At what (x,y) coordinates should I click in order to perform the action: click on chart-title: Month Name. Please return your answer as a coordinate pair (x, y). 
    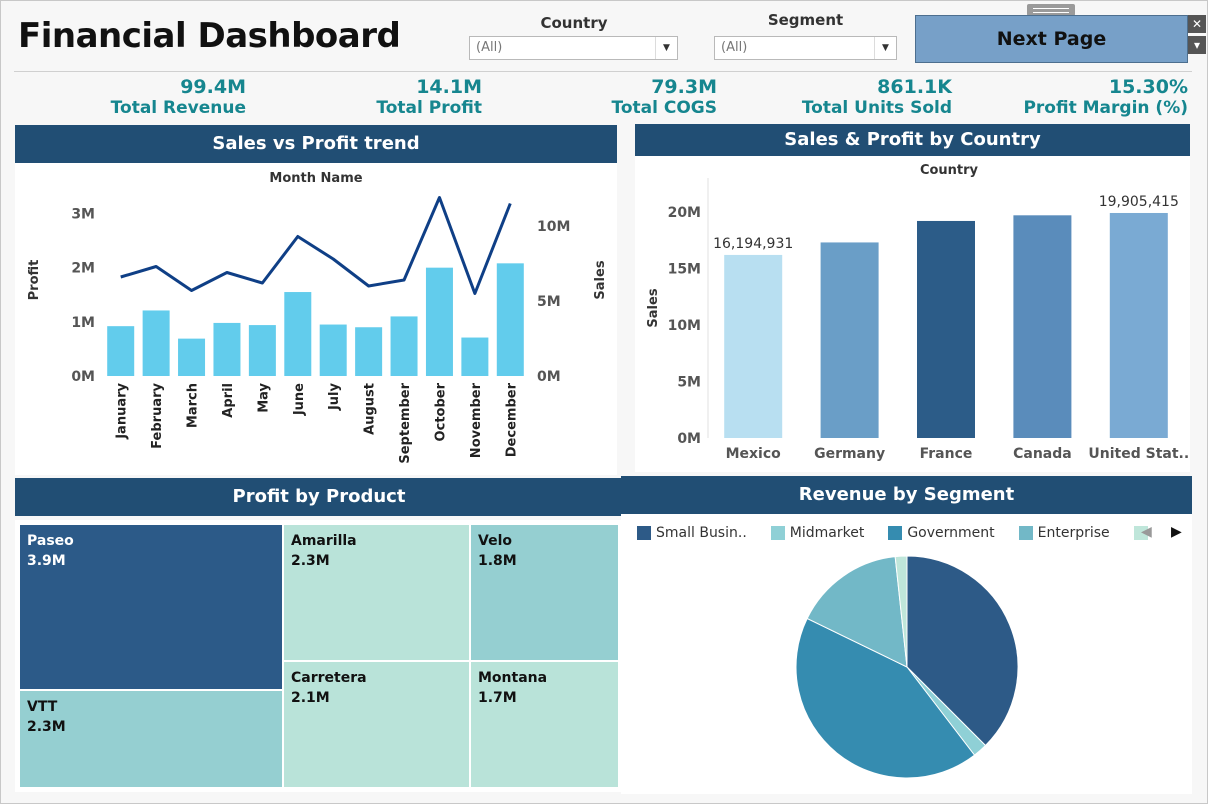
    Looking at the image, I should click on (315, 178).